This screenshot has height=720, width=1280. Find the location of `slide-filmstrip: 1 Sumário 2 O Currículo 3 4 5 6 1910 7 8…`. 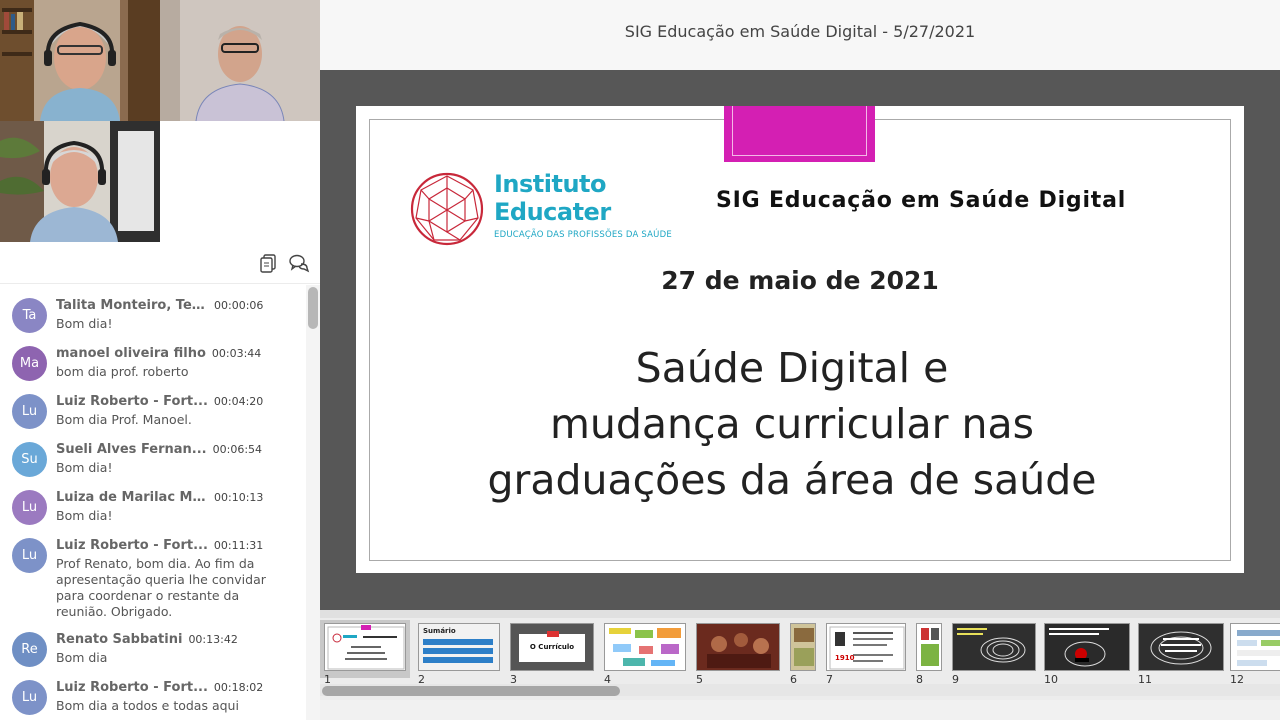

slide-filmstrip: 1 Sumário 2 O Currículo 3 4 5 6 1910 7 8… is located at coordinates (800, 665).